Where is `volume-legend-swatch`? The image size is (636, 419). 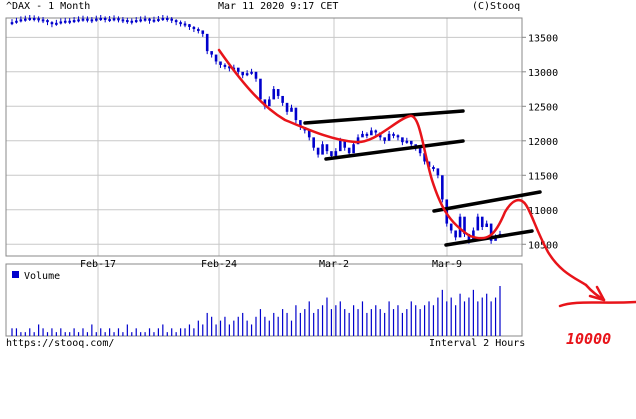
volume-legend-swatch is located at coordinates (15, 274).